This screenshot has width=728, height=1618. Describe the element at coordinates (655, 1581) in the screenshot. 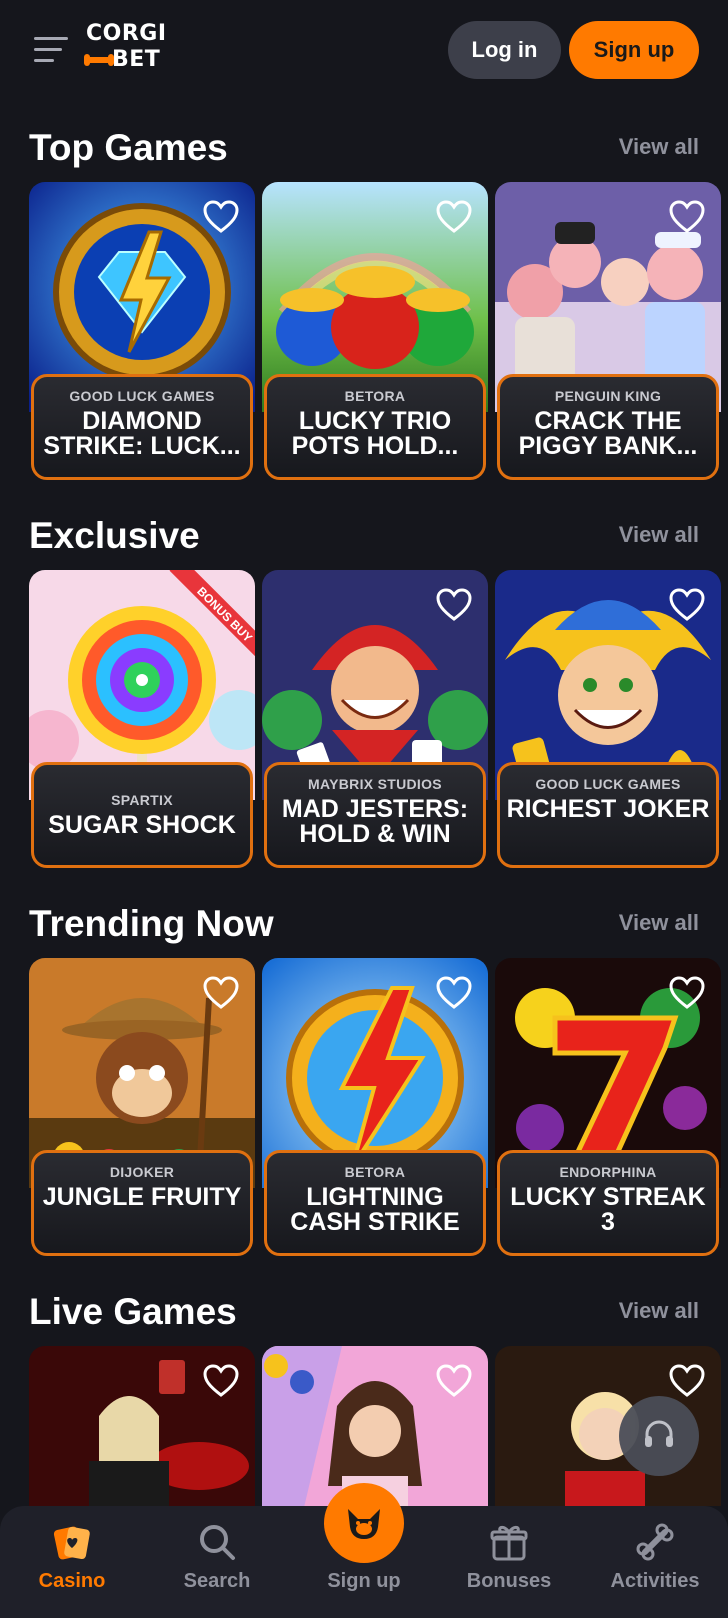

I see `nav-activities-label: Activities` at that location.